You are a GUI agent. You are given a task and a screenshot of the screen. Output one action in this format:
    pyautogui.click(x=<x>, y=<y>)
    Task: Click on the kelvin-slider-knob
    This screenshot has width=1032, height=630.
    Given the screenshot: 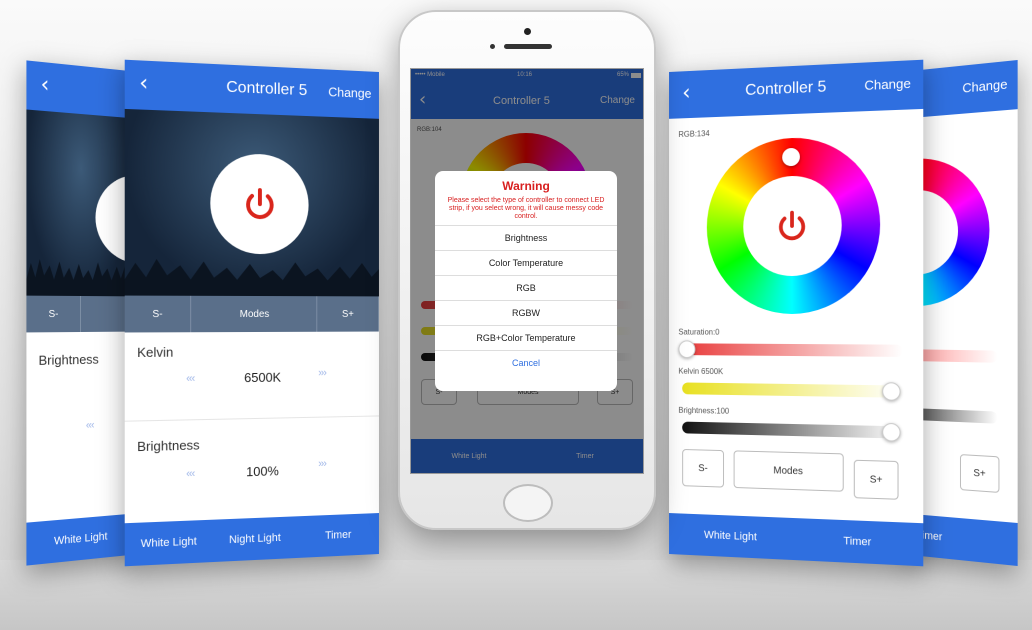 What is the action you would take?
    pyautogui.click(x=891, y=391)
    